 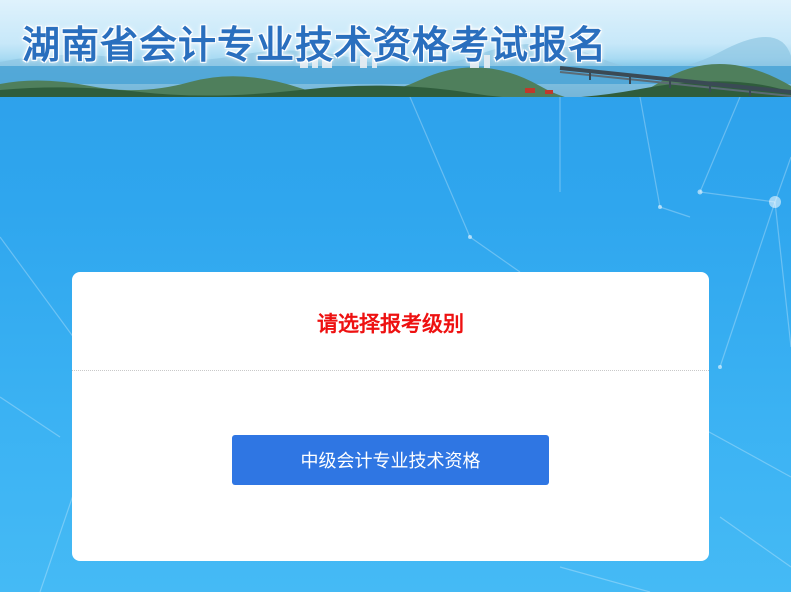 What do you see at coordinates (390, 324) in the screenshot?
I see `card-title: 请选择报考级别` at bounding box center [390, 324].